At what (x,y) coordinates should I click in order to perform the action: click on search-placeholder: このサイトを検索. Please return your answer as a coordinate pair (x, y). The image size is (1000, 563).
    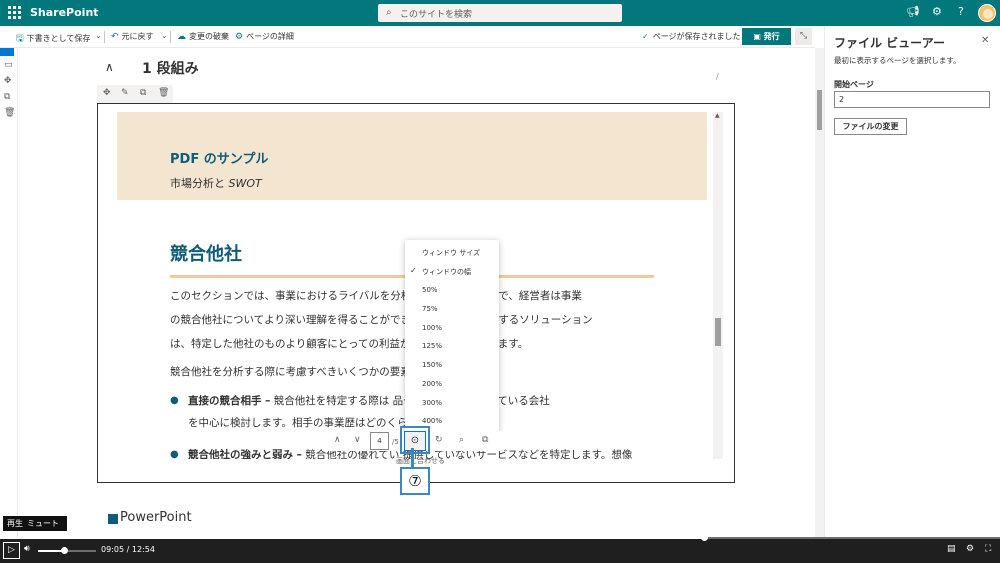
    Looking at the image, I should click on (436, 15).